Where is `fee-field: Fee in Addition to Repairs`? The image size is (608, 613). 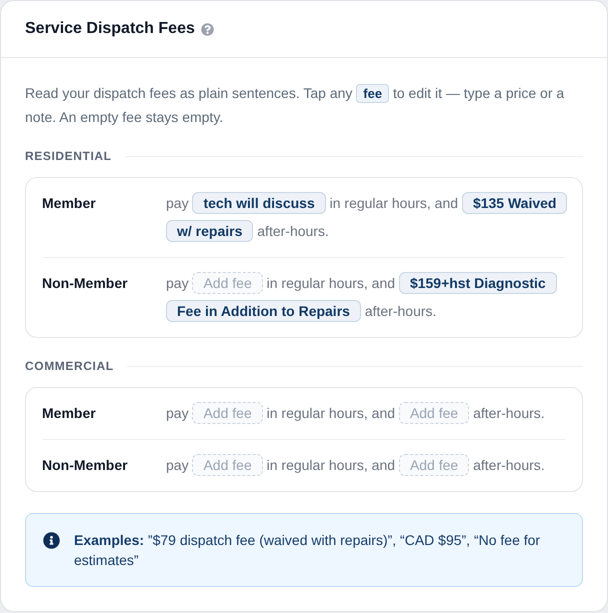 fee-field: Fee in Addition to Repairs is located at coordinates (263, 311).